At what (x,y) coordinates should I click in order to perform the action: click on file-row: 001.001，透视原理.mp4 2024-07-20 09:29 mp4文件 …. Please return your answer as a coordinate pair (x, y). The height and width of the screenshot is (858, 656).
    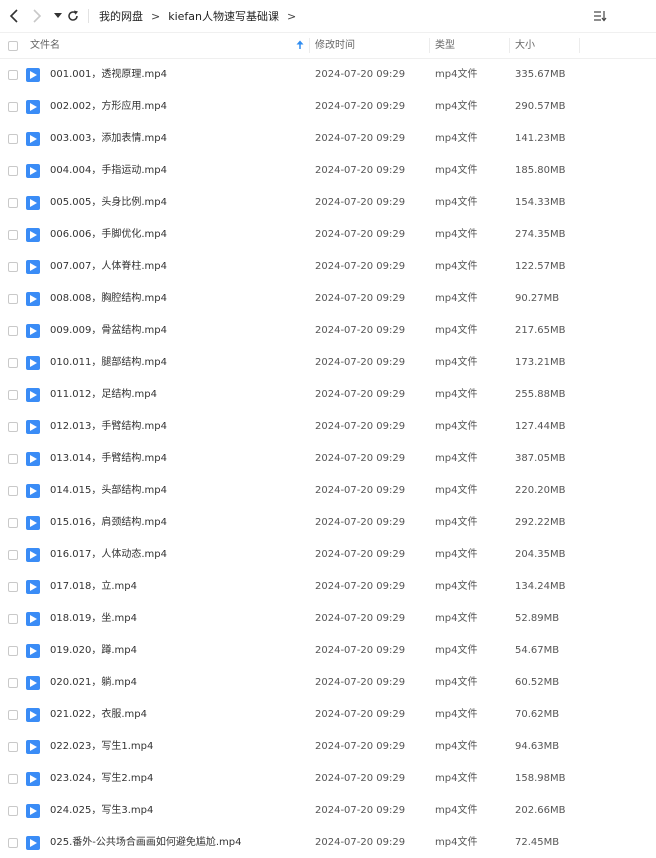
    Looking at the image, I should click on (328, 75).